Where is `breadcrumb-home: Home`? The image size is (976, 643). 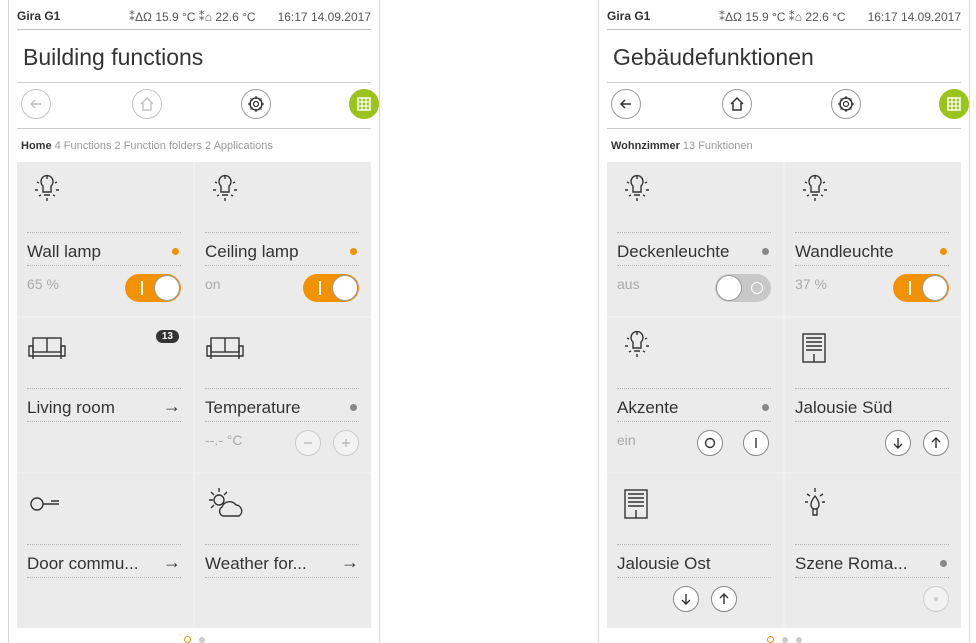
breadcrumb-home: Home is located at coordinates (36, 146).